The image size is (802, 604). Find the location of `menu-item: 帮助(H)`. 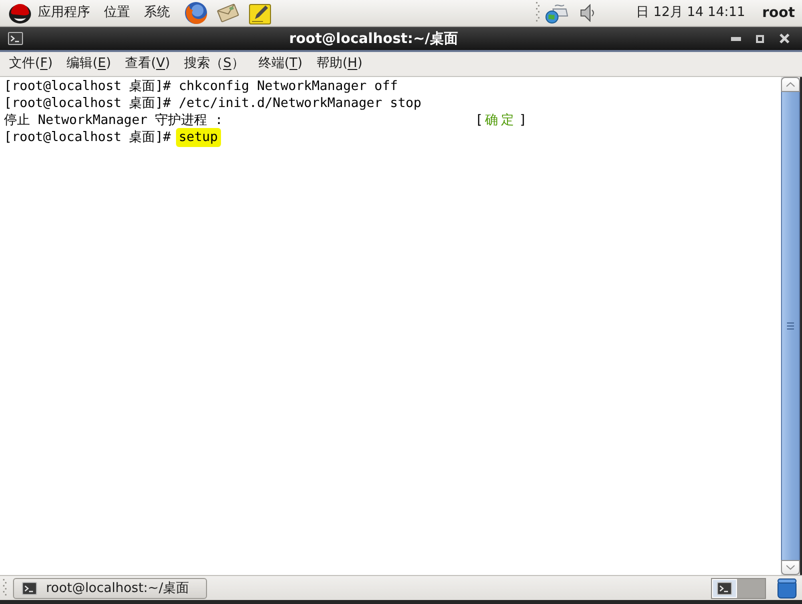

menu-item: 帮助(H) is located at coordinates (339, 64).